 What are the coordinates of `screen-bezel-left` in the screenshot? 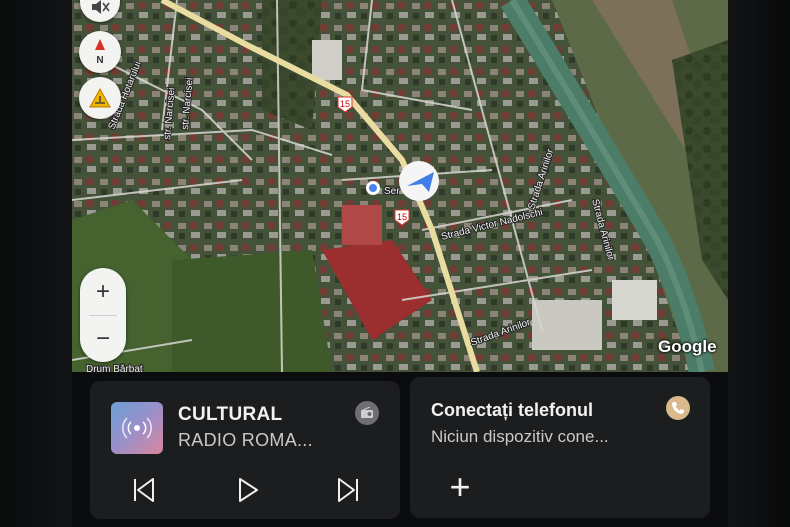 It's located at (36, 263).